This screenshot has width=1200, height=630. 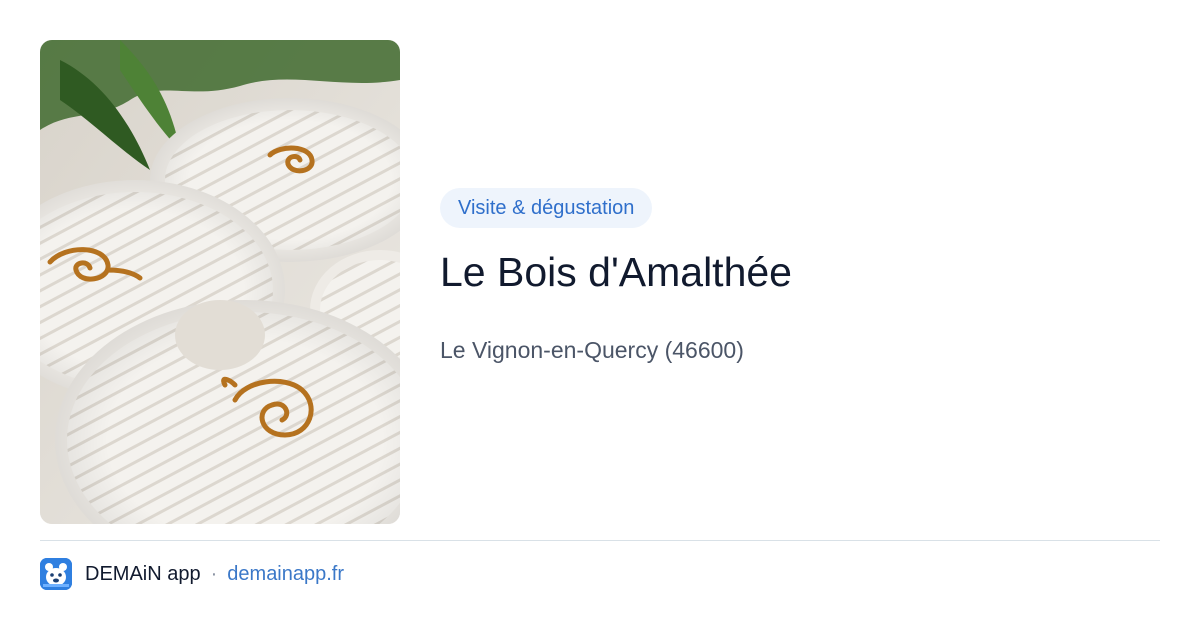 What do you see at coordinates (592, 350) in the screenshot?
I see `location-text: Le Vignon-en-Quercy (46600)` at bounding box center [592, 350].